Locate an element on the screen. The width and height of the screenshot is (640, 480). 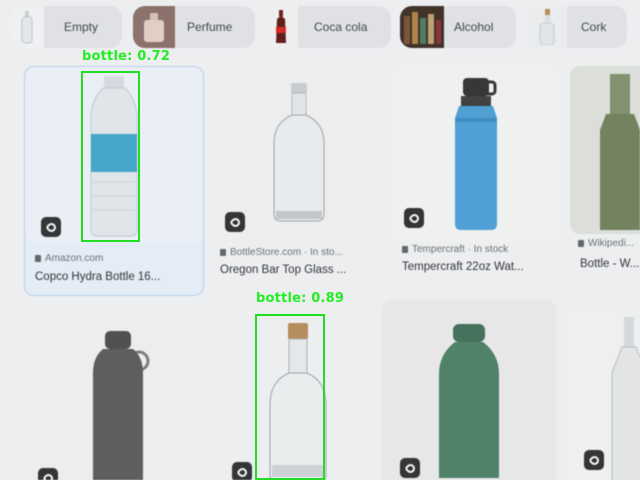
clear-bottle-icon is located at coordinates (27, 27).